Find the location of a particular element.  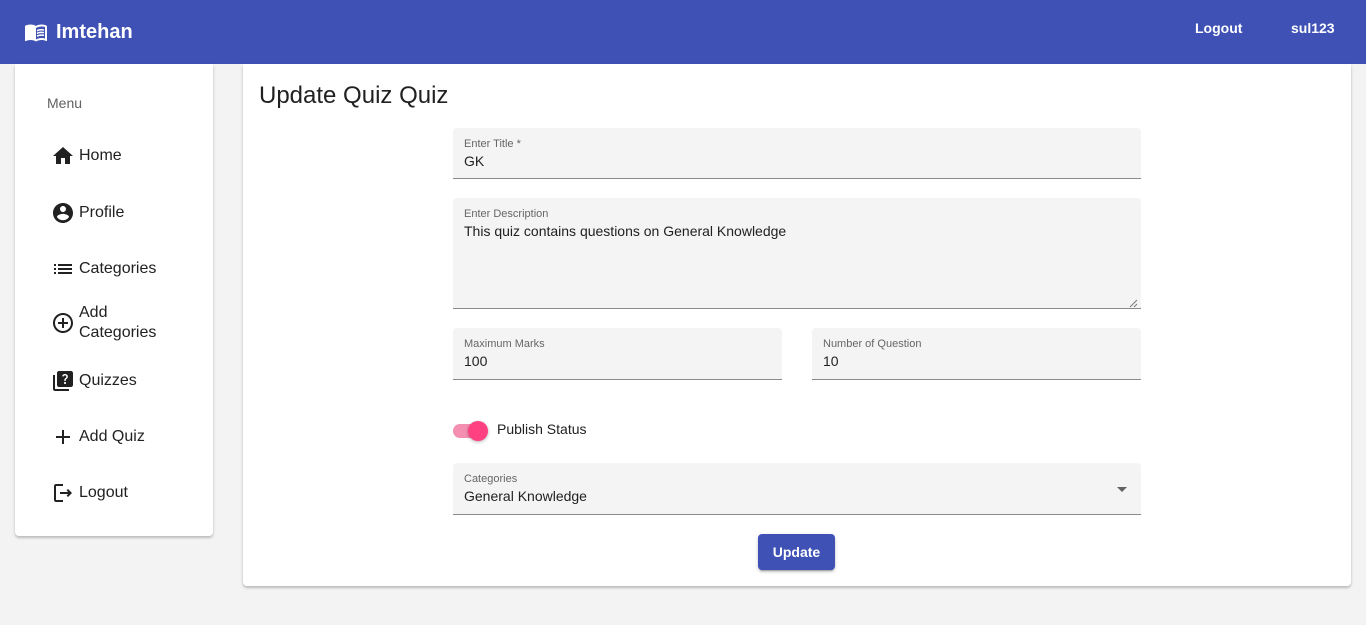

sidebar-item-quizzes: Quizzes is located at coordinates (126, 381).